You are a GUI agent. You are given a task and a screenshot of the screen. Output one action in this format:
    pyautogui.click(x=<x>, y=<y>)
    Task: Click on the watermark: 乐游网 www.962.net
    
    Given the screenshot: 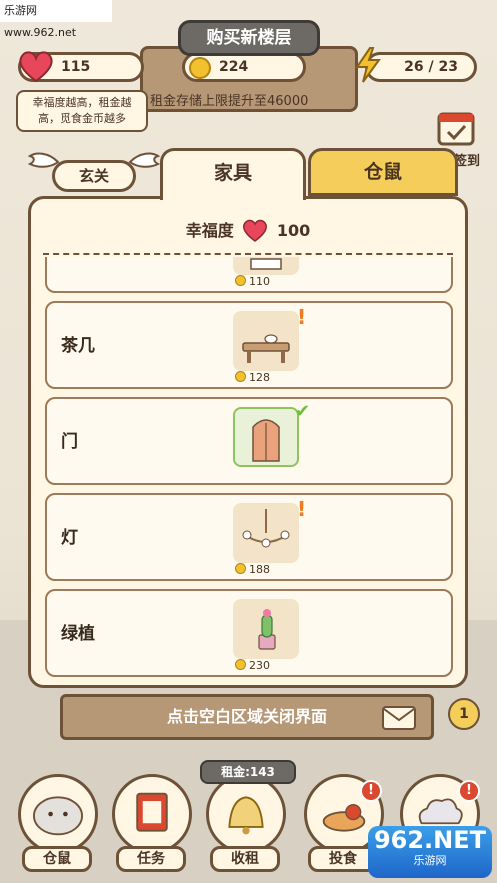 What is the action you would take?
    pyautogui.click(x=56, y=19)
    